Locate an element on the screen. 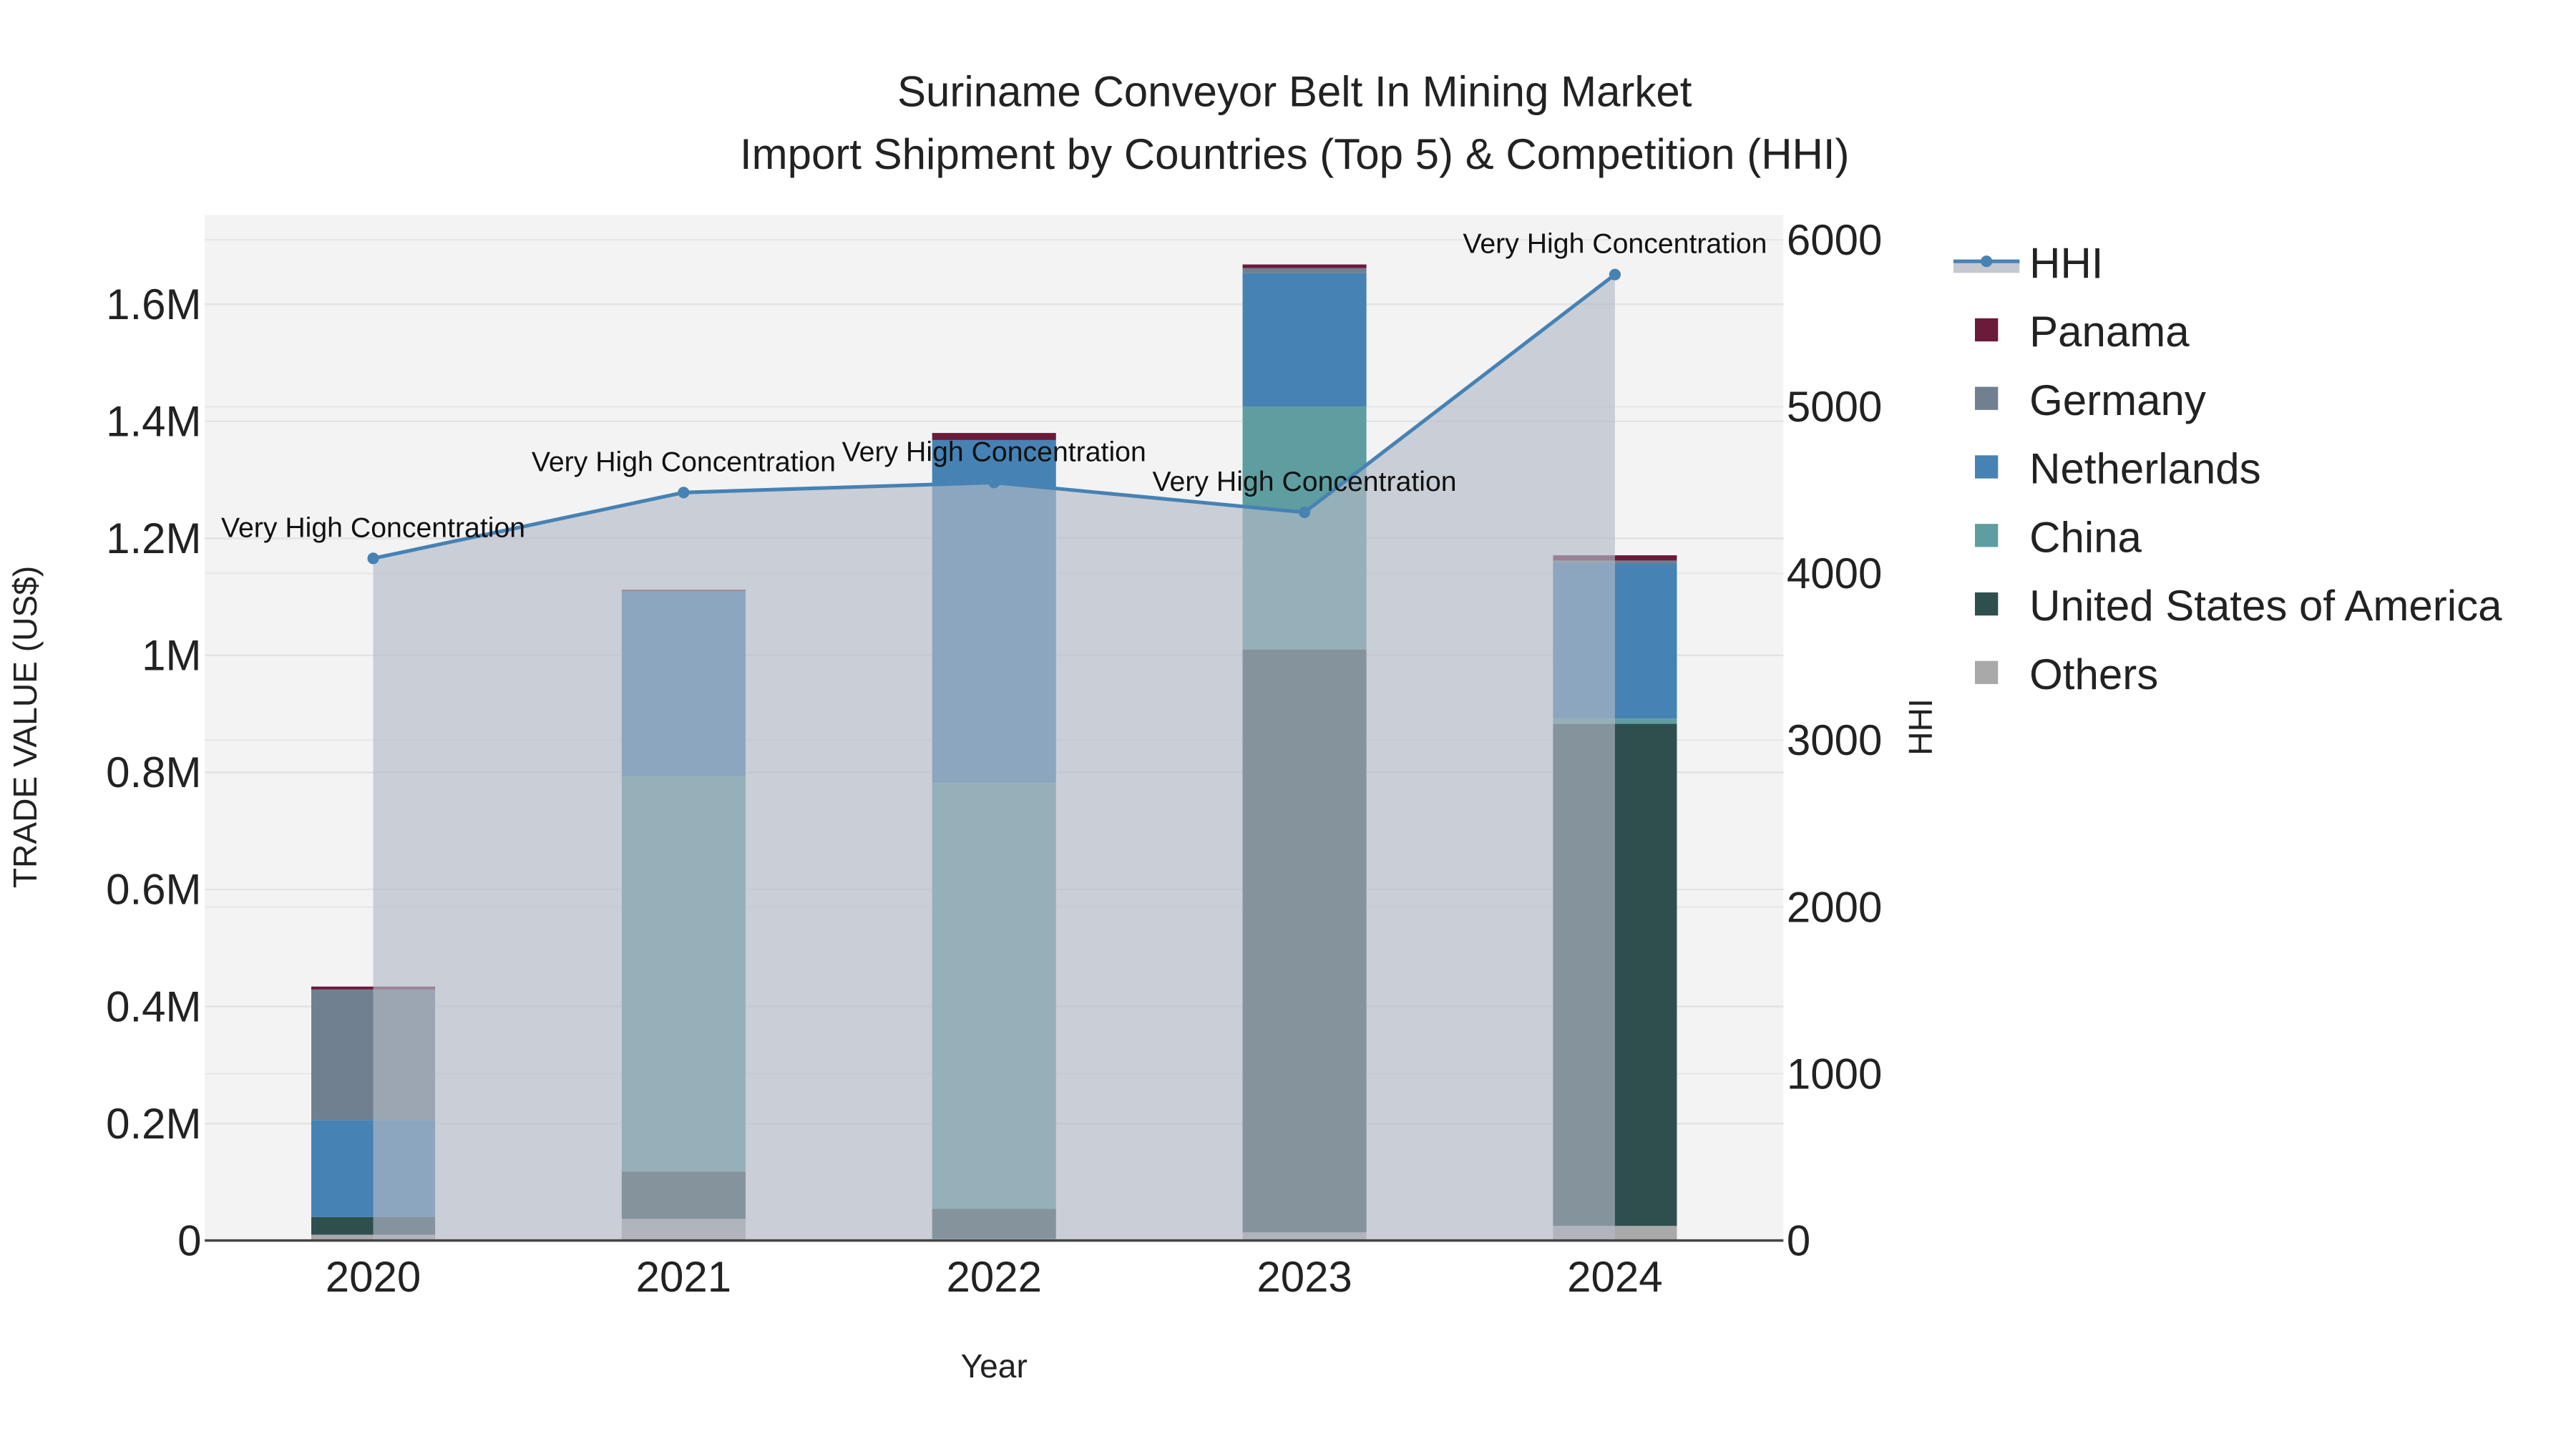 Image resolution: width=2576 pixels, height=1449 pixels. x-tick-label: 2020 is located at coordinates (373, 1277).